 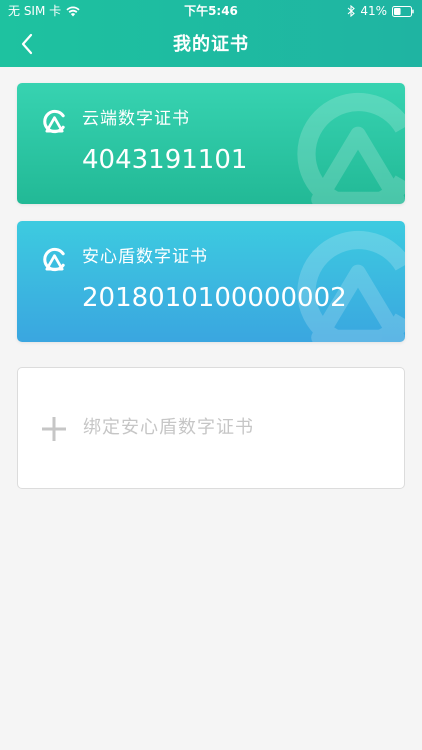 I want to click on status-right: 41%, so click(x=380, y=11).